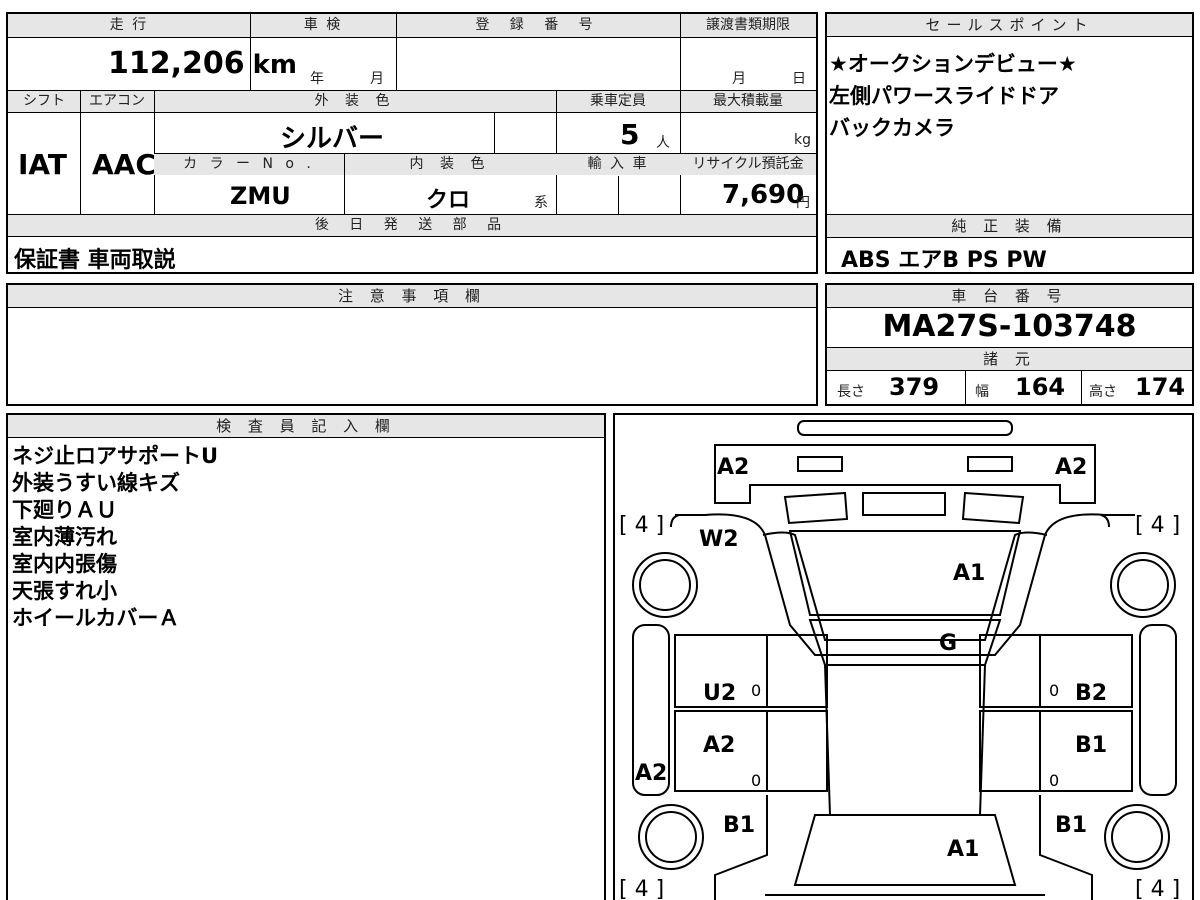 The image size is (1200, 900). Describe the element at coordinates (630, 134) in the screenshot. I see `capacity-value: 5` at that location.